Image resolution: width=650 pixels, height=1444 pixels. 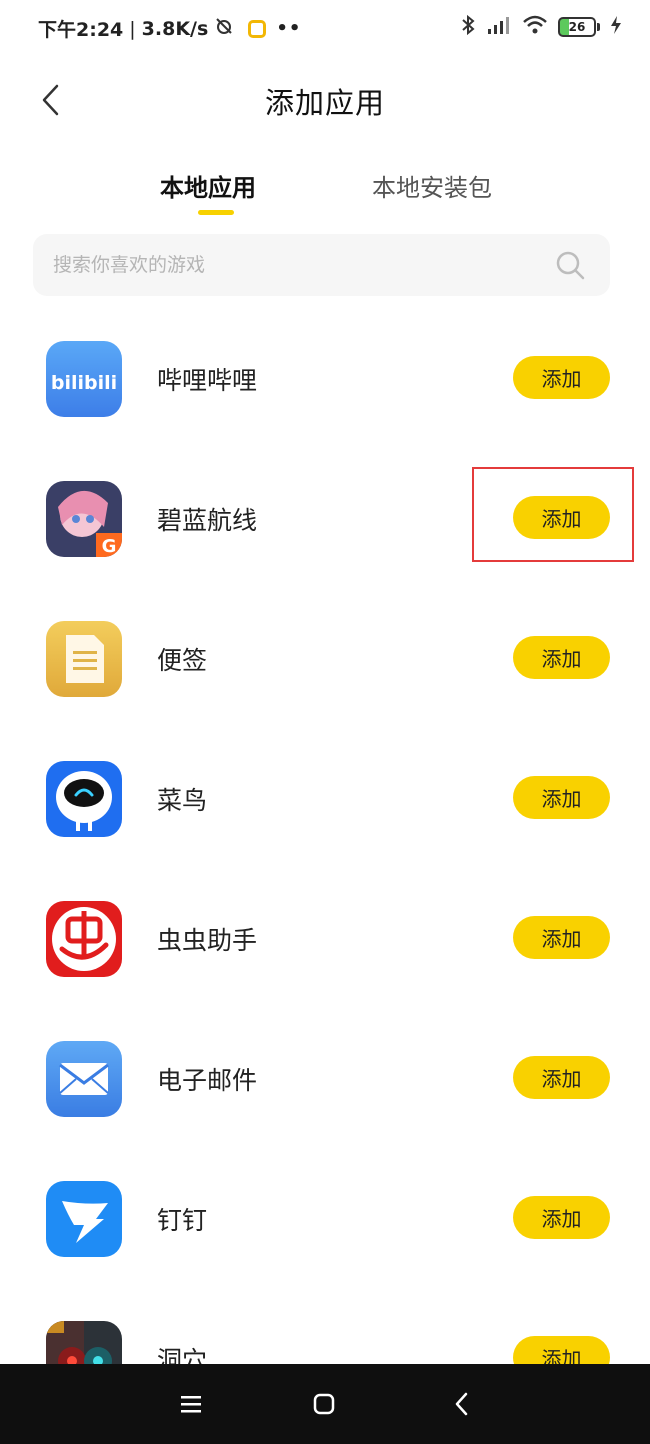 I want to click on status-right: 26, so click(x=541, y=27).